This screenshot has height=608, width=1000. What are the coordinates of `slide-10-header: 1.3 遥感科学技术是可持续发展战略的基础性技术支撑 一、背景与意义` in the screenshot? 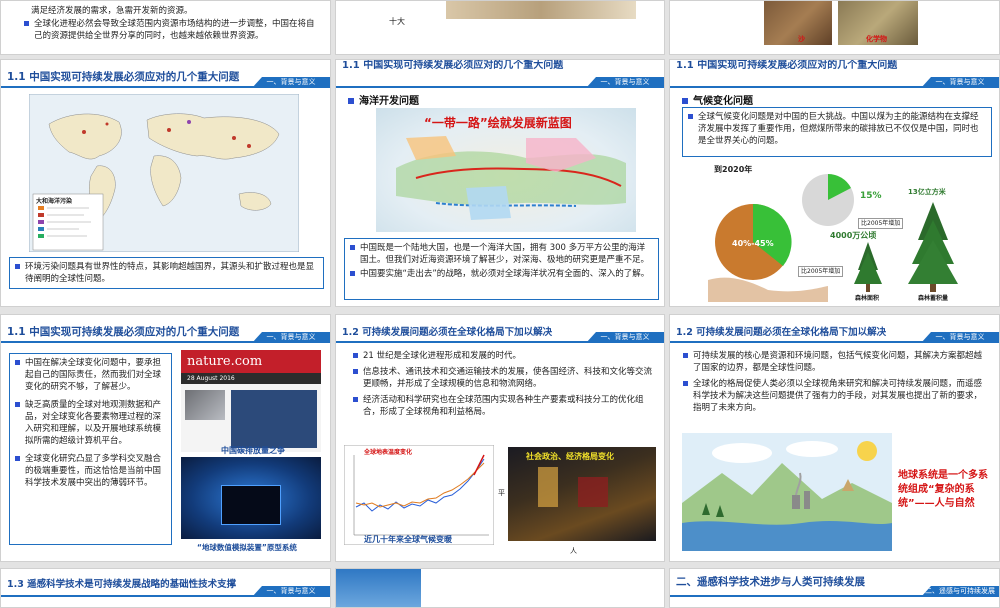 It's located at (165, 583).